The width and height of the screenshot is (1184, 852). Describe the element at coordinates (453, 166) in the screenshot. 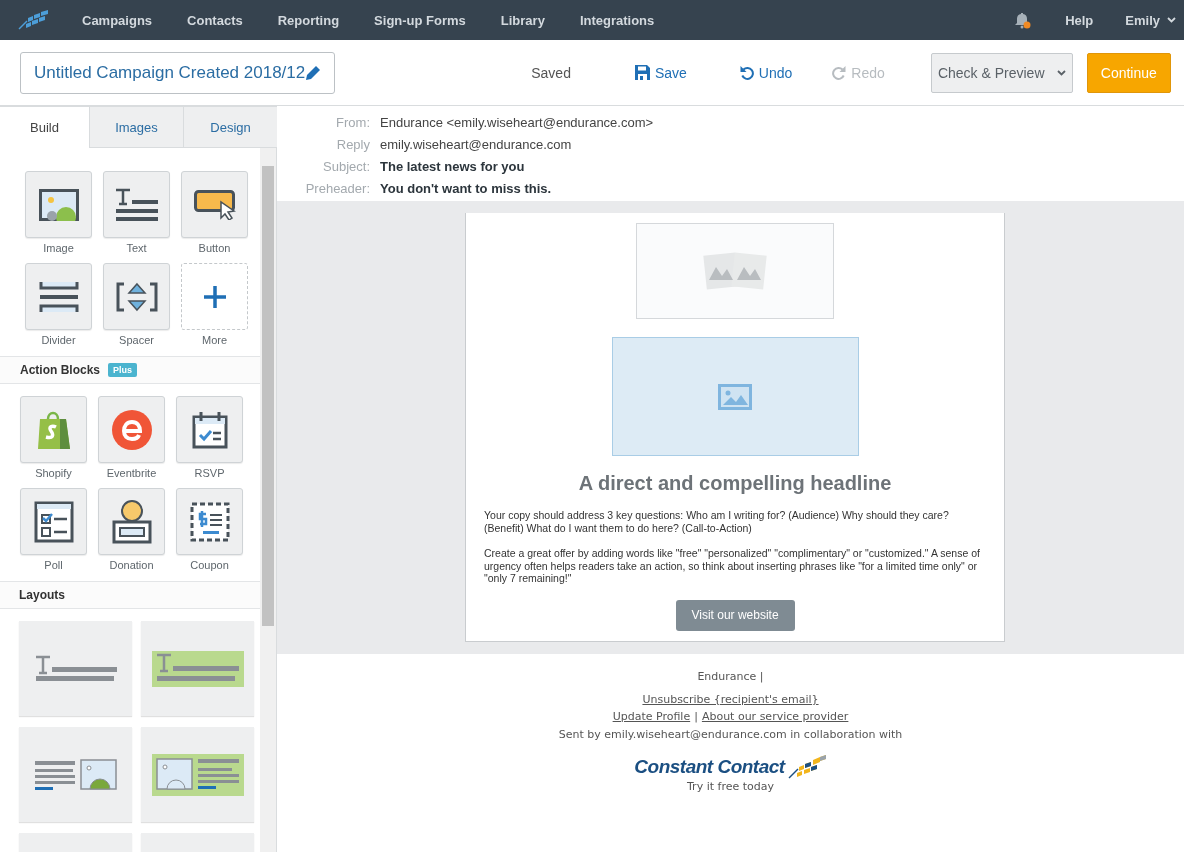

I see `field-value: The latest news for you` at that location.